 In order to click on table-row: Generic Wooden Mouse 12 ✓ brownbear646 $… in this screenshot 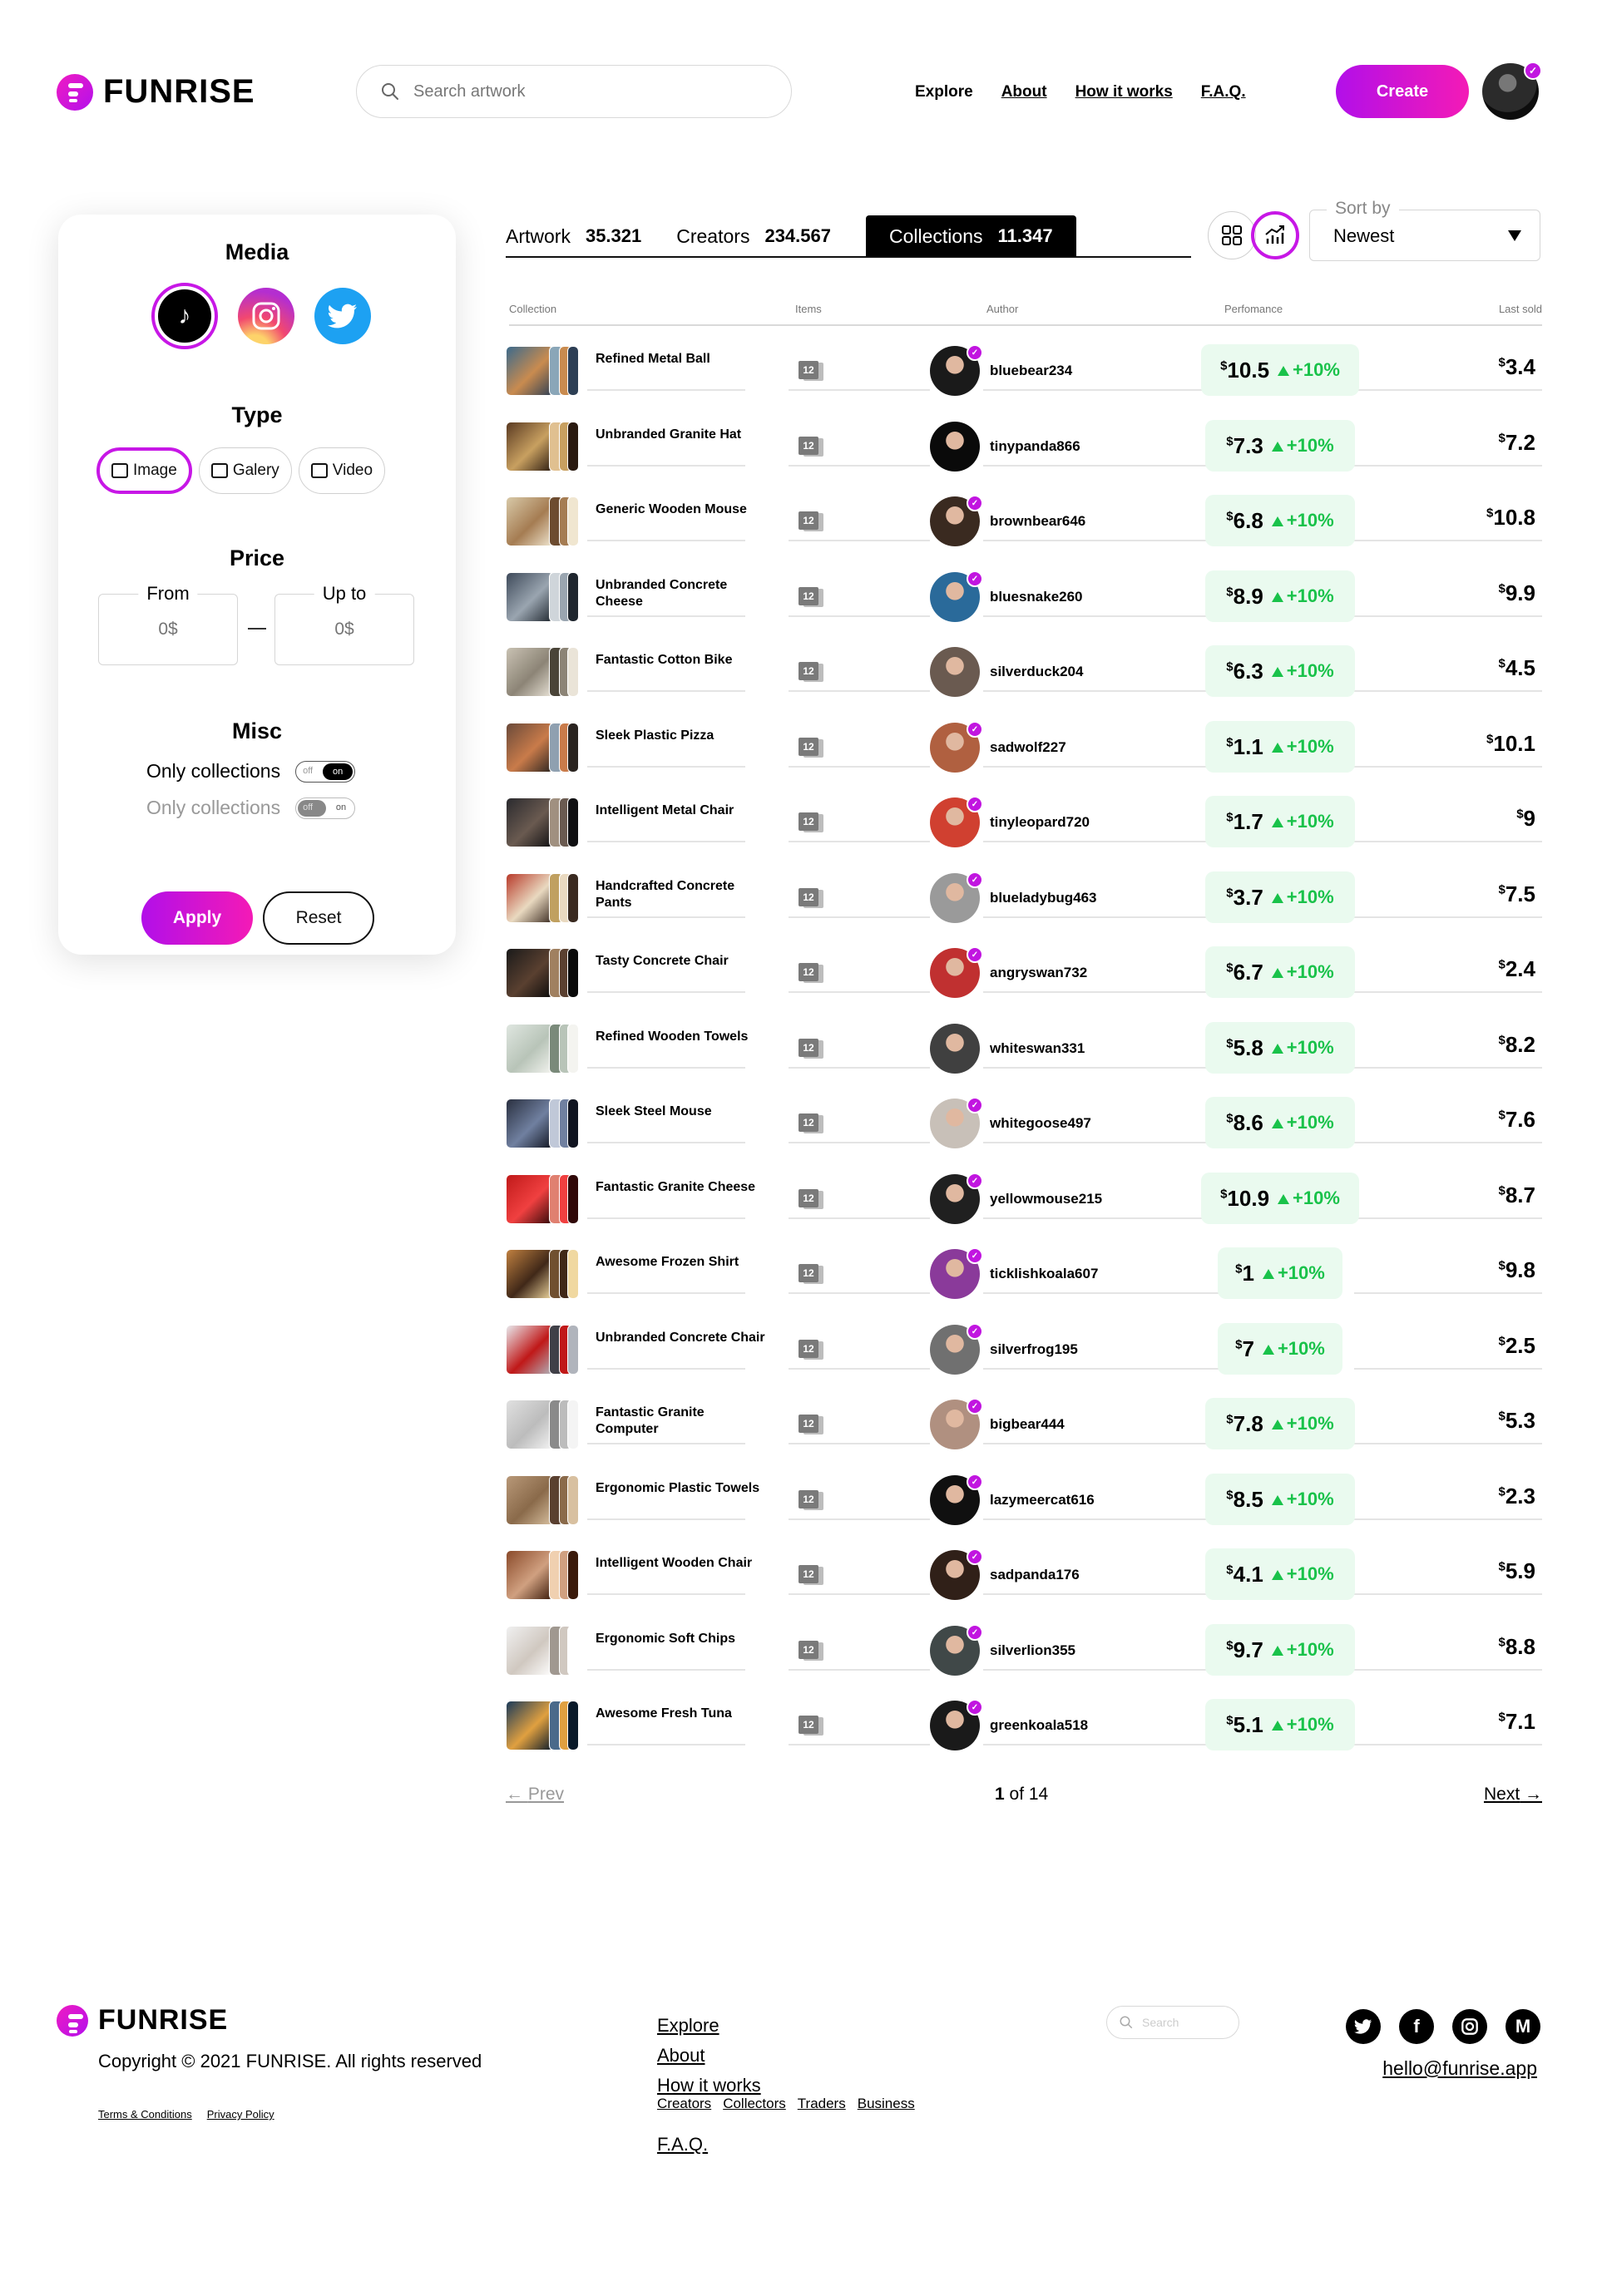, I will do `click(1024, 522)`.